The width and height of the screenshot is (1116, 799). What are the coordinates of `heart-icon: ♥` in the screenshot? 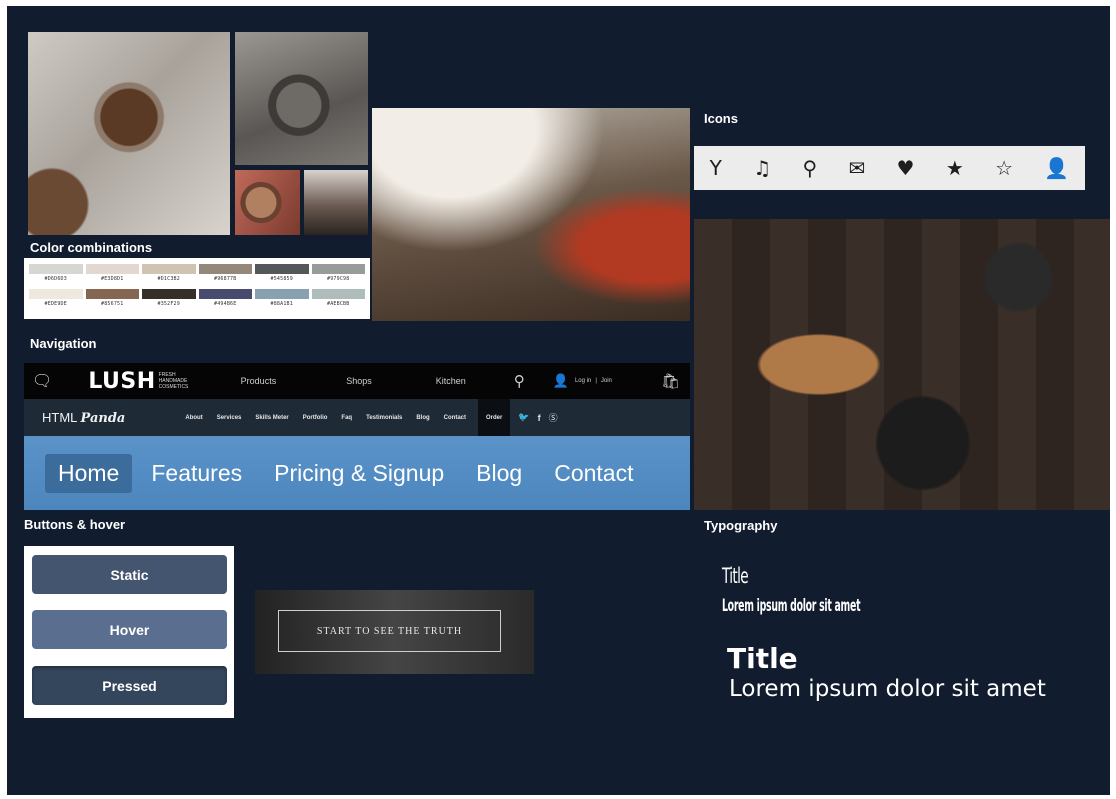 It's located at (906, 168).